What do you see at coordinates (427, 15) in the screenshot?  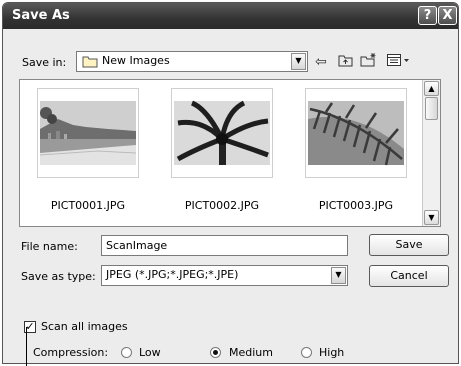 I see `help-button: ?` at bounding box center [427, 15].